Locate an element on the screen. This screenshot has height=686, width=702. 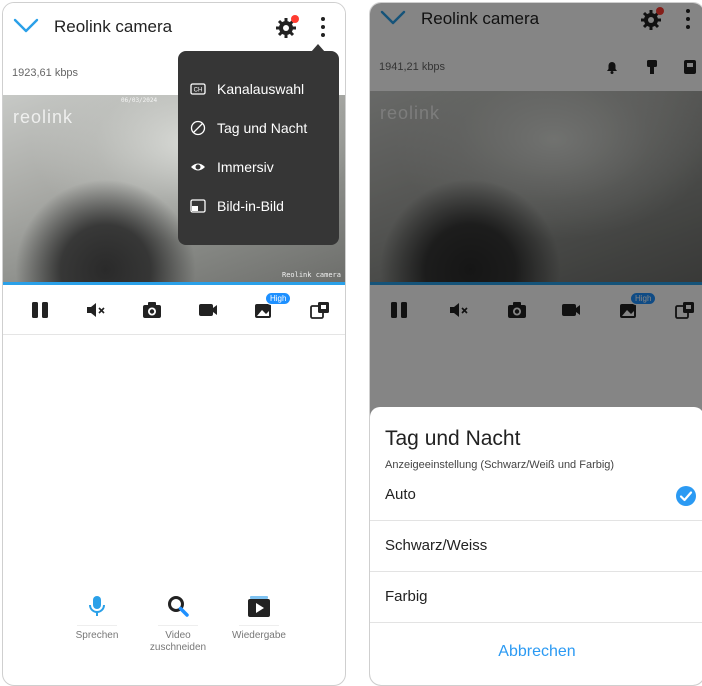
crop-video-action: Video zuschneiden is located at coordinates (178, 623).